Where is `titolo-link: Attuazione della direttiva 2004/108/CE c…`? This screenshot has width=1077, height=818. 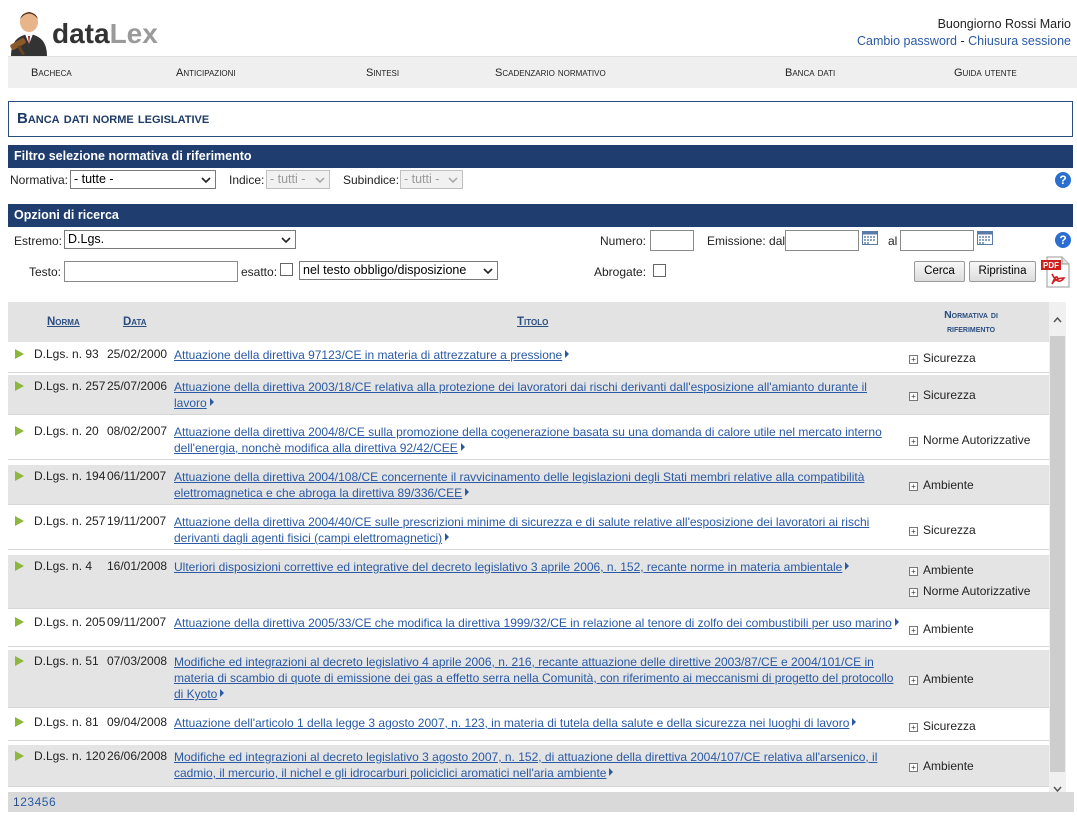 titolo-link: Attuazione della direttiva 2004/108/CE c… is located at coordinates (537, 485).